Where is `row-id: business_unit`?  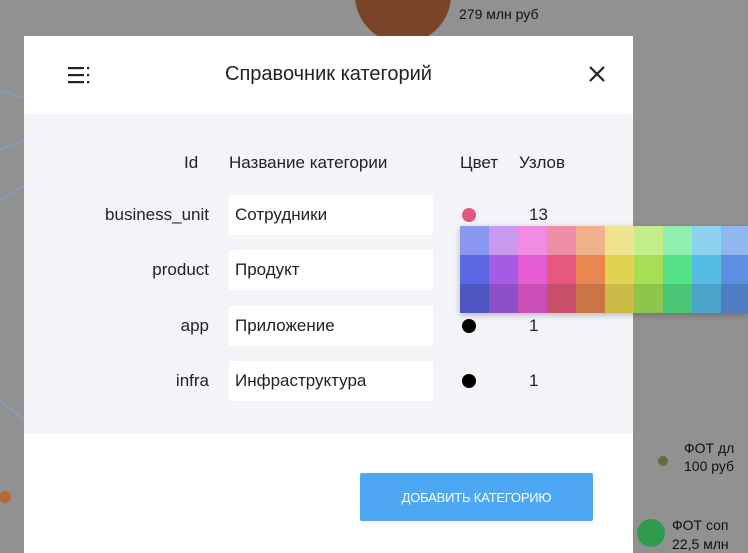
row-id: business_unit is located at coordinates (157, 214).